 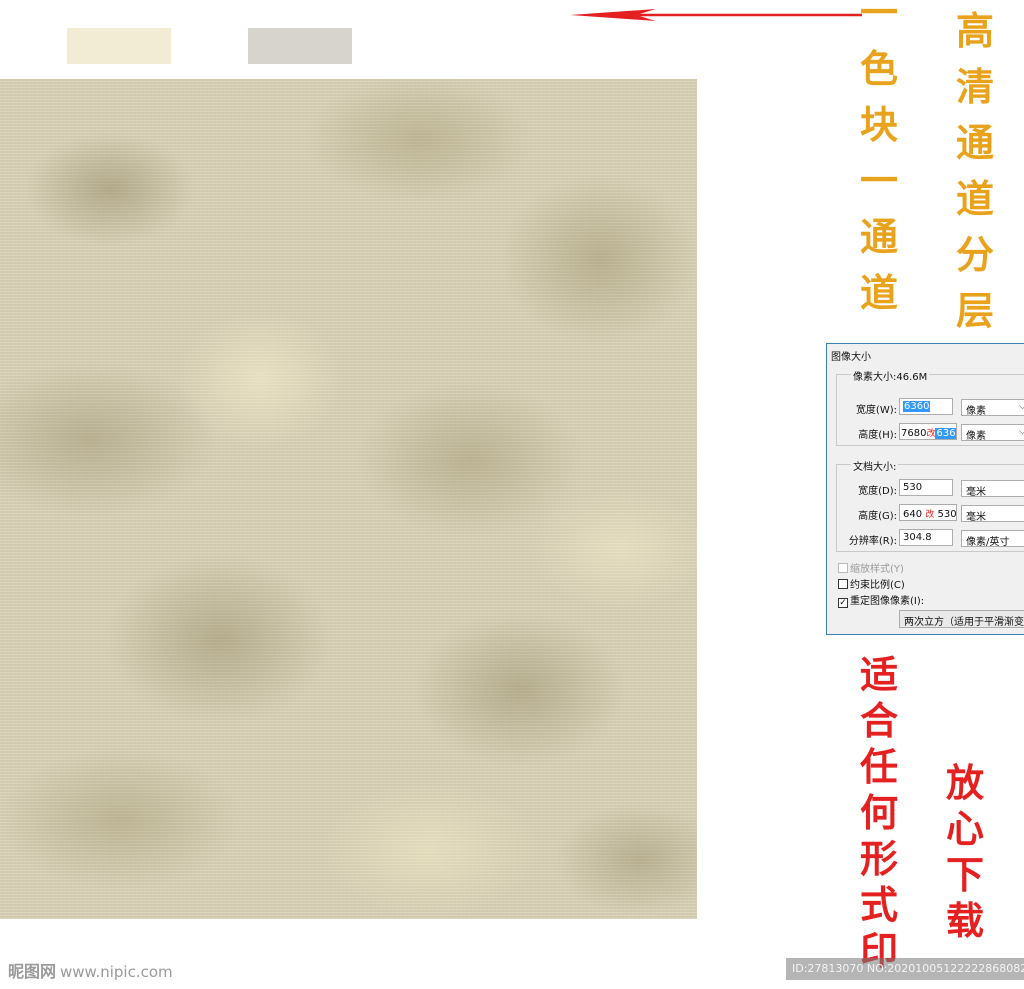 What do you see at coordinates (878, 157) in the screenshot?
I see `annotation-color-block-channel: 一 色 块 一 通 道` at bounding box center [878, 157].